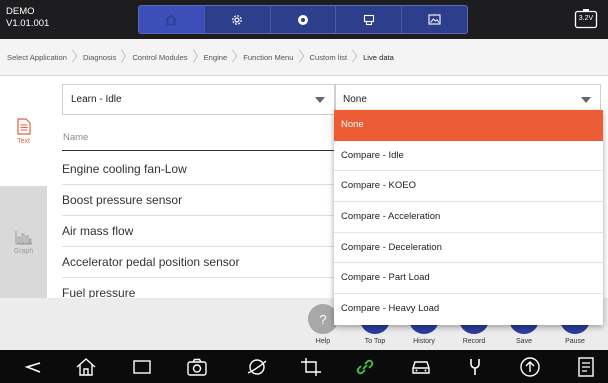  What do you see at coordinates (23, 126) in the screenshot?
I see `text-document-icon` at bounding box center [23, 126].